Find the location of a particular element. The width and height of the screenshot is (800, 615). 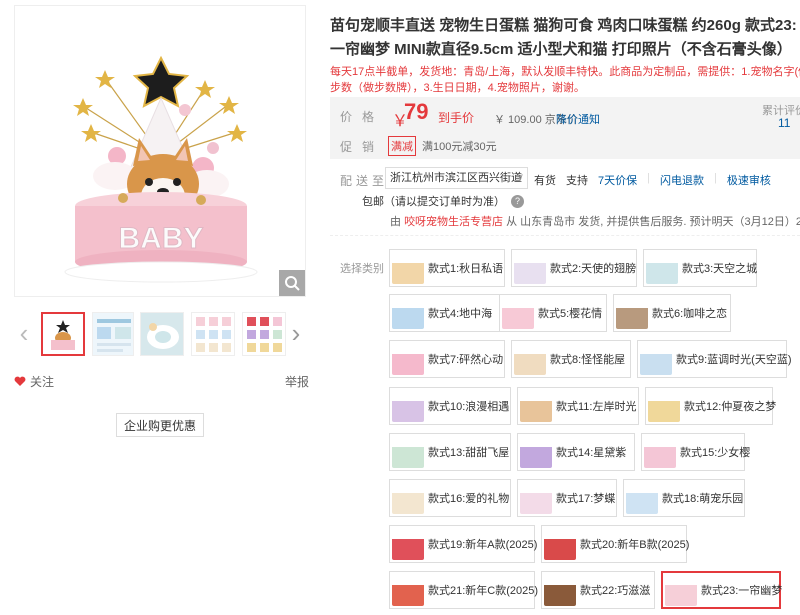

variant-label: 款式12:仲夏夜之梦 is located at coordinates (730, 407).